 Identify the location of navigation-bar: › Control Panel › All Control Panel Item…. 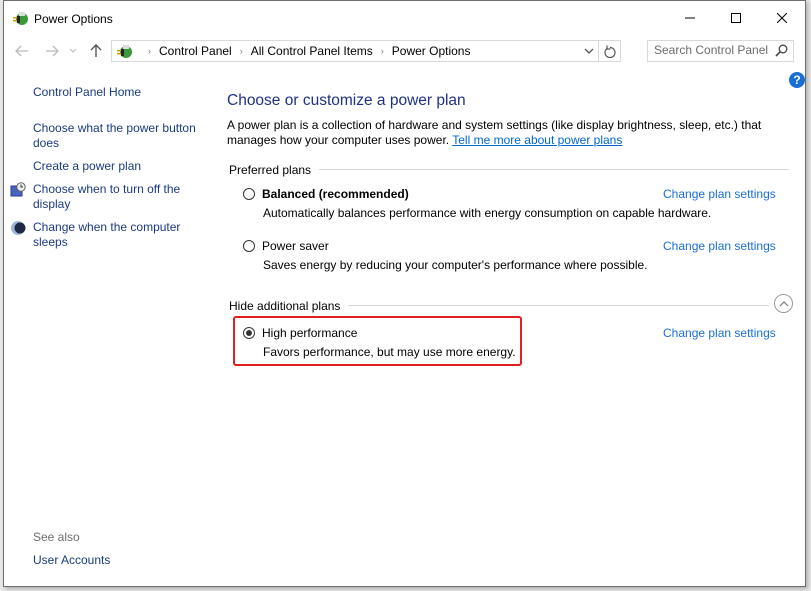
(404, 52).